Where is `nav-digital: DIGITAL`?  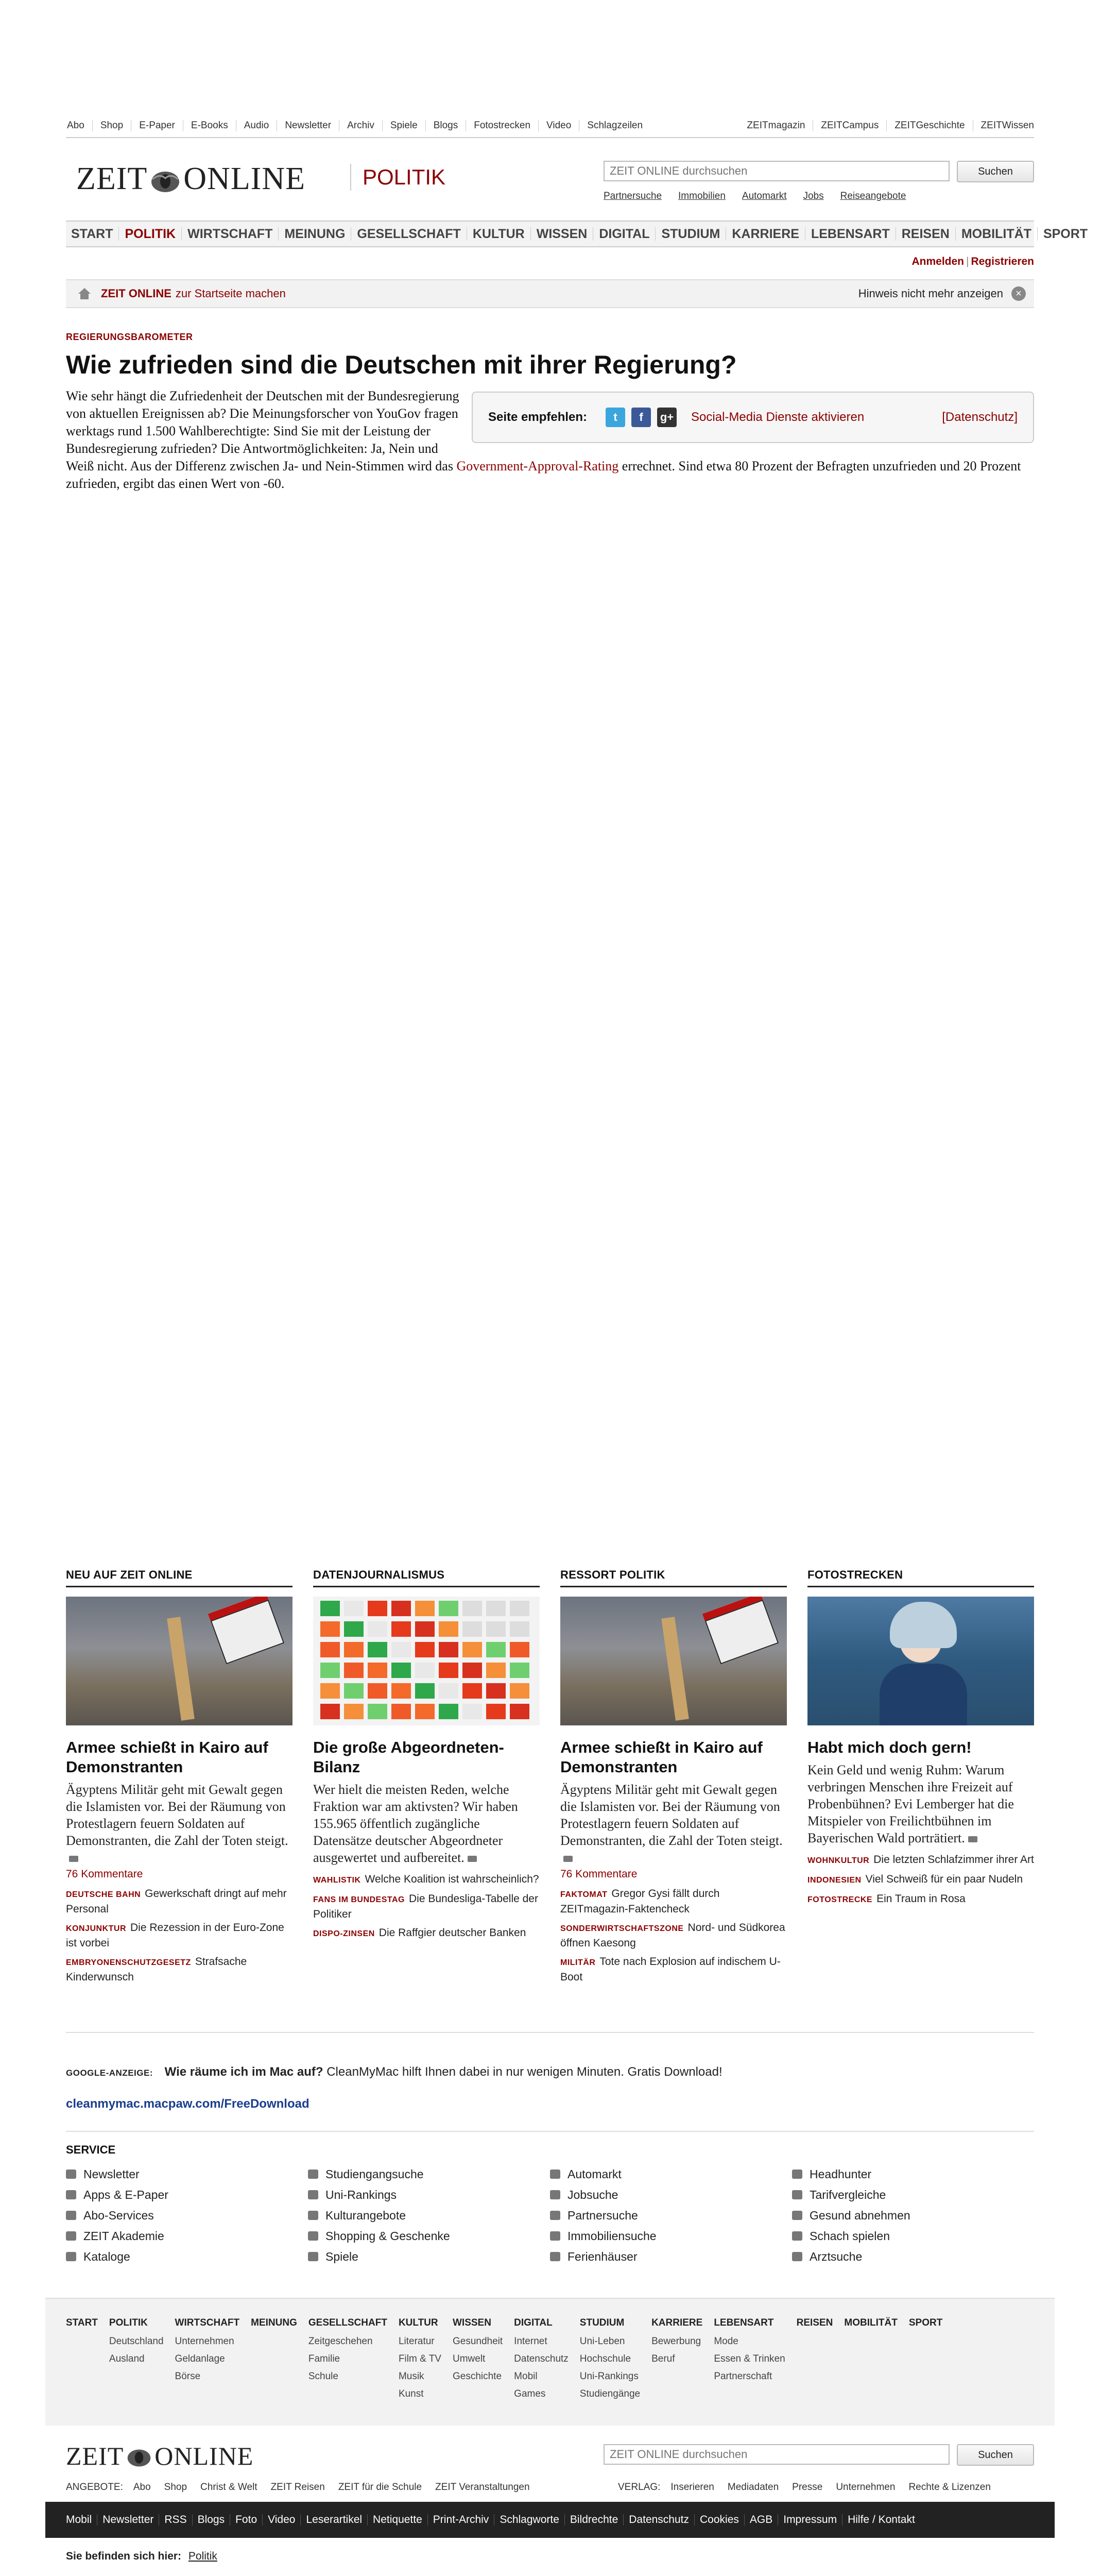 nav-digital: DIGITAL is located at coordinates (624, 234).